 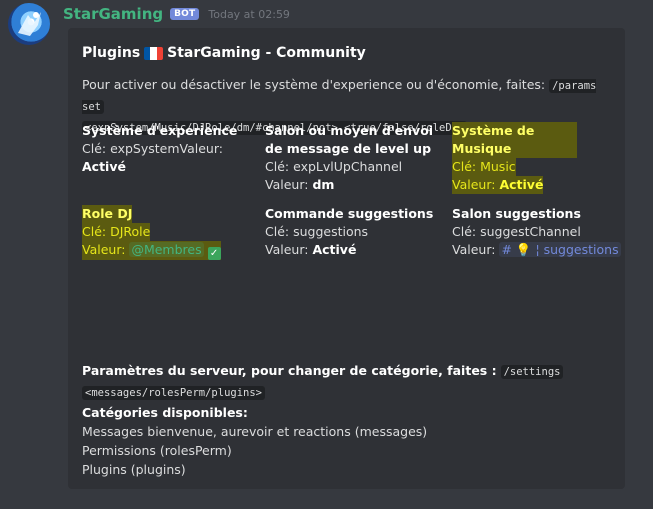 What do you see at coordinates (266, 53) in the screenshot?
I see `embed-title-suffix: StarGaming - Community` at bounding box center [266, 53].